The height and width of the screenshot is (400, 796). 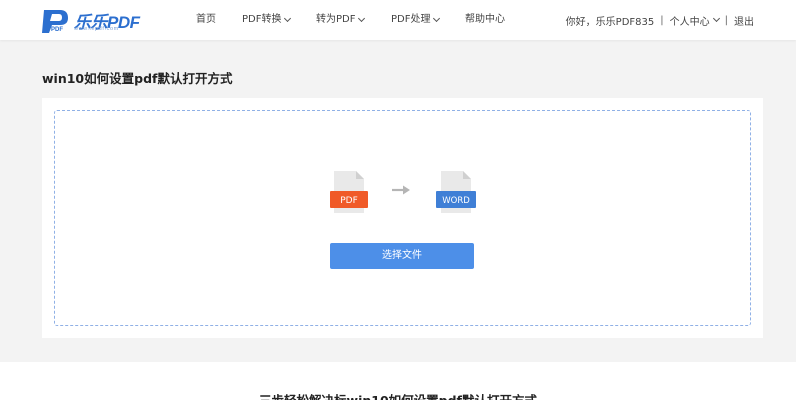 I want to click on nav-item-label: 首页, so click(x=206, y=19).